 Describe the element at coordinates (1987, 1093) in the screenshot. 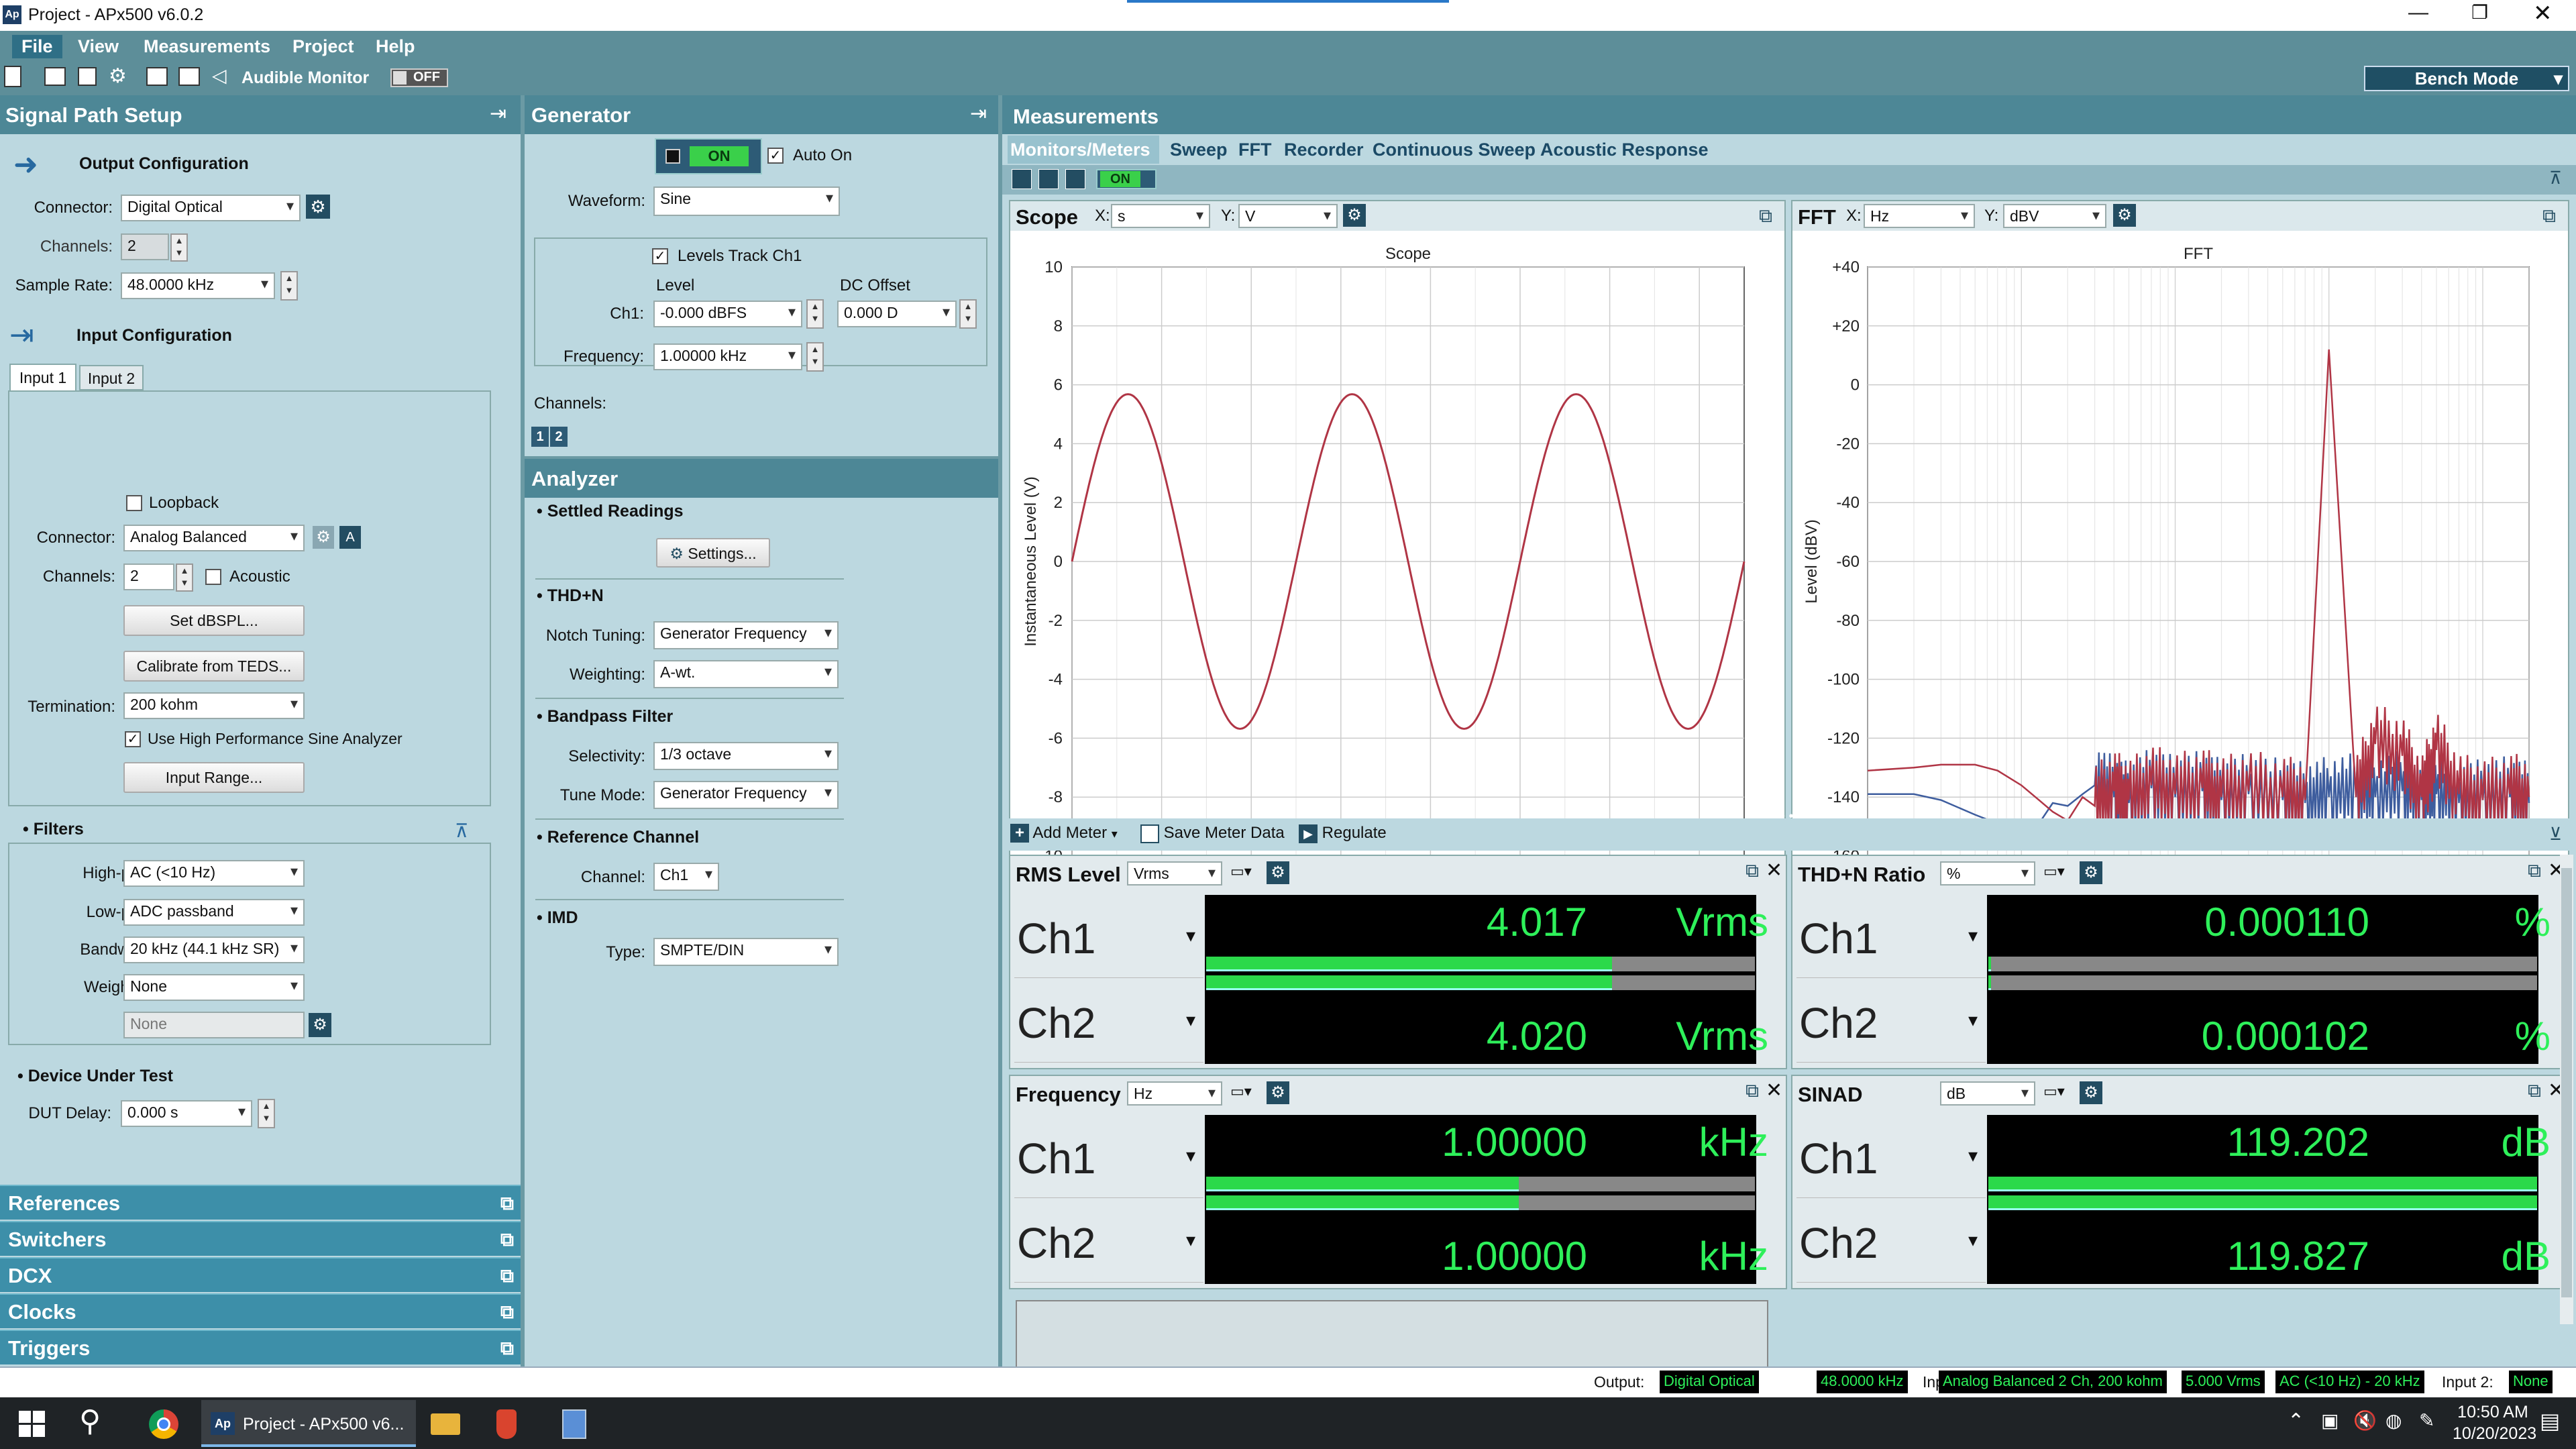

I see `meter-unit-select: dB` at that location.